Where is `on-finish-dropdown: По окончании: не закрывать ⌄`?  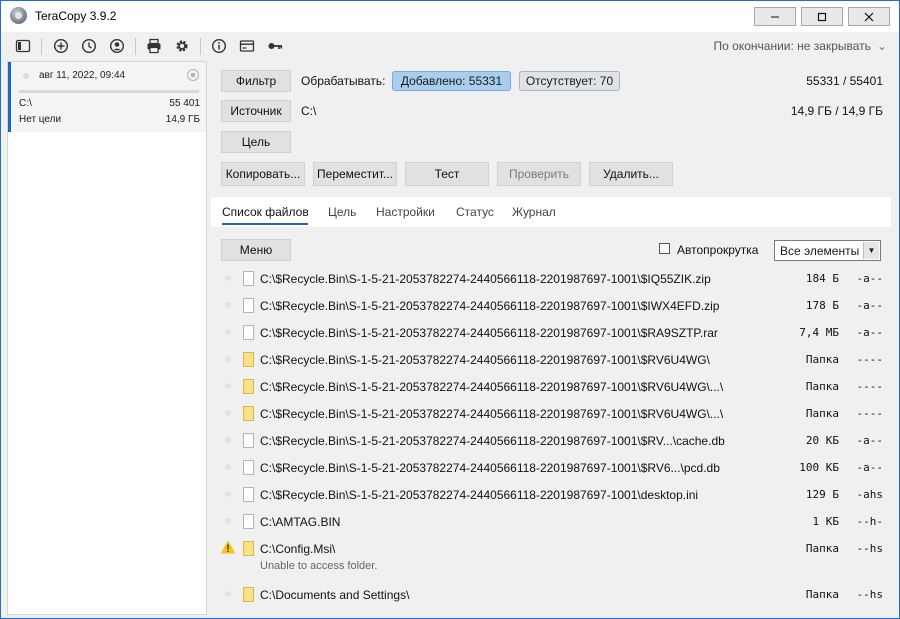
on-finish-dropdown: По окончании: не закрывать ⌄ is located at coordinates (800, 46).